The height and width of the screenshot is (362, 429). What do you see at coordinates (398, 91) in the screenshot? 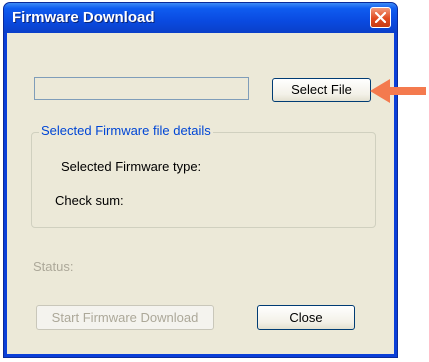
I see `arrow-pointer-icon` at bounding box center [398, 91].